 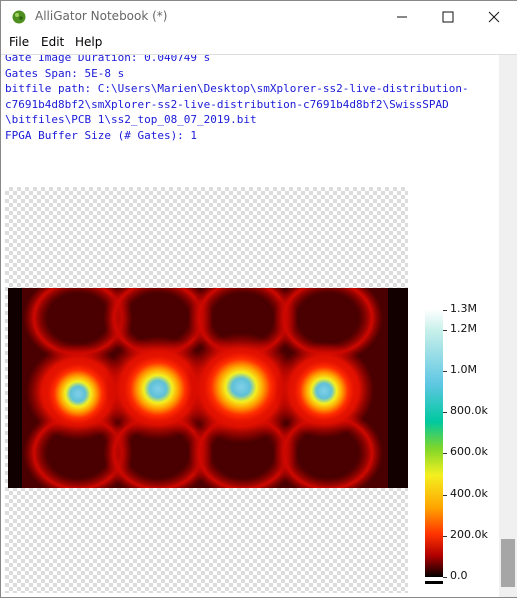 I want to click on colorbar-zero-marker, so click(x=434, y=582).